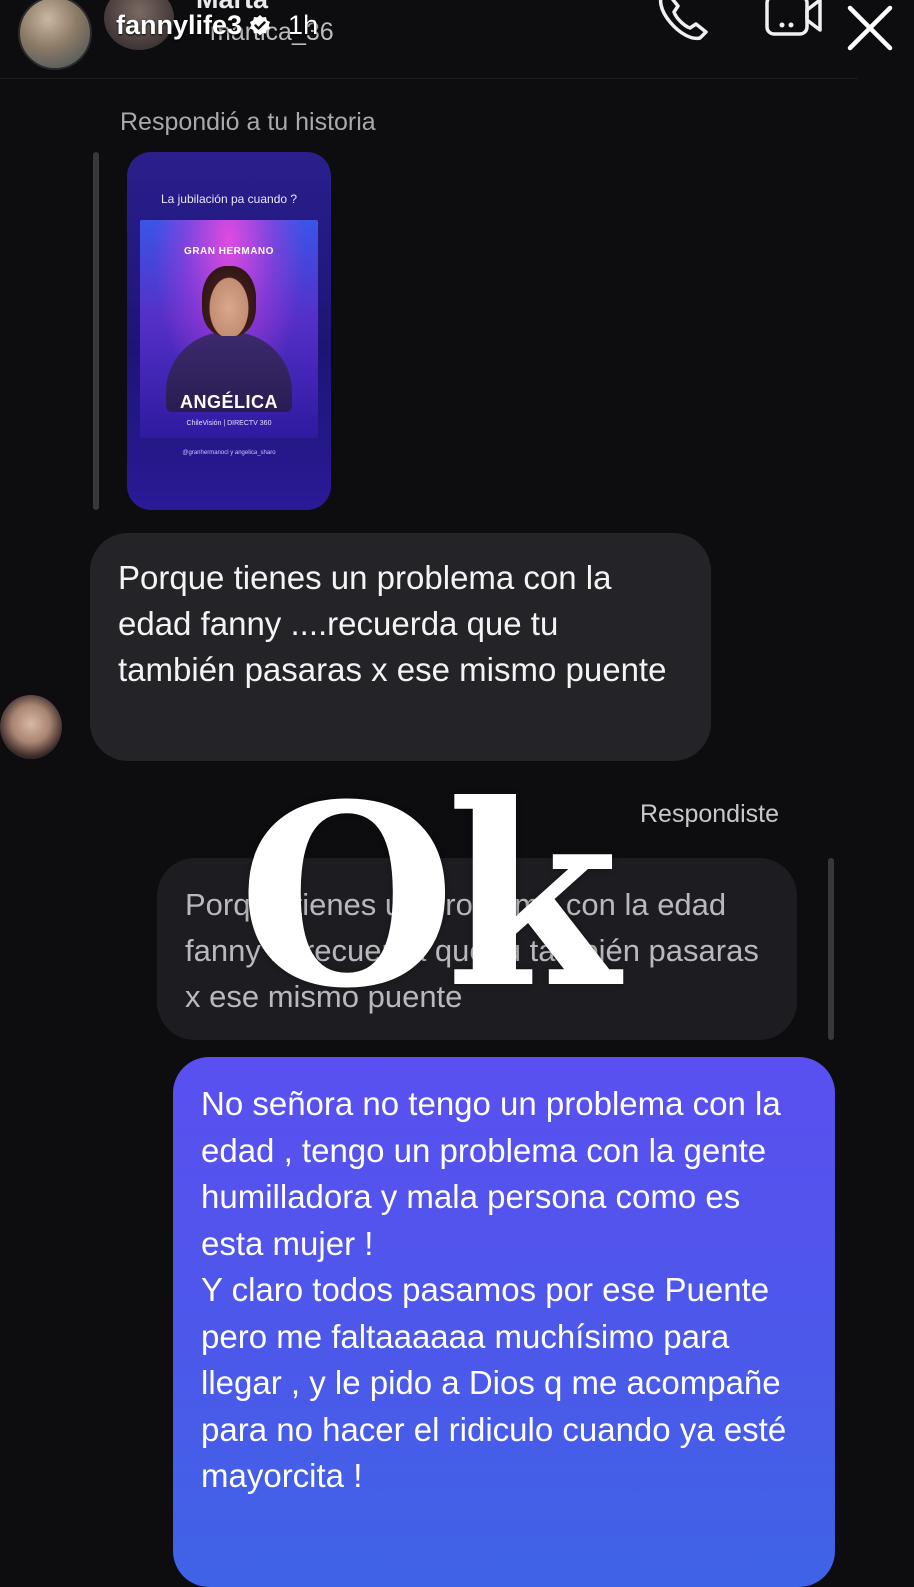  Describe the element at coordinates (229, 251) in the screenshot. I see `story-show-logo: GRAN HERMANO` at that location.